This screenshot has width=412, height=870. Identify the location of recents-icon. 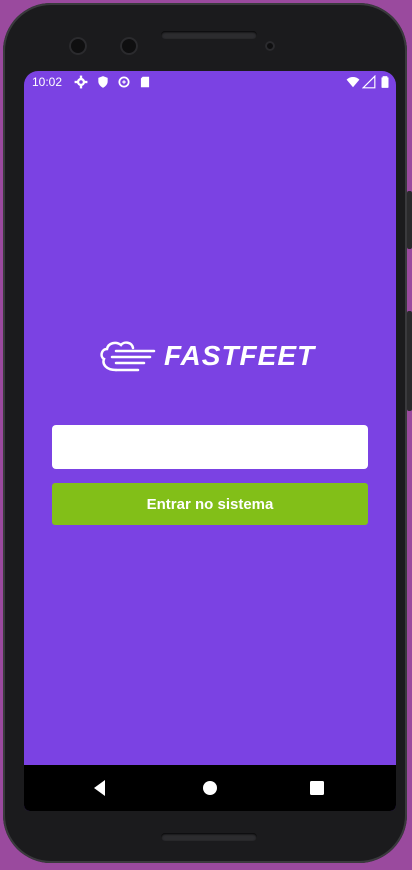
(317, 788).